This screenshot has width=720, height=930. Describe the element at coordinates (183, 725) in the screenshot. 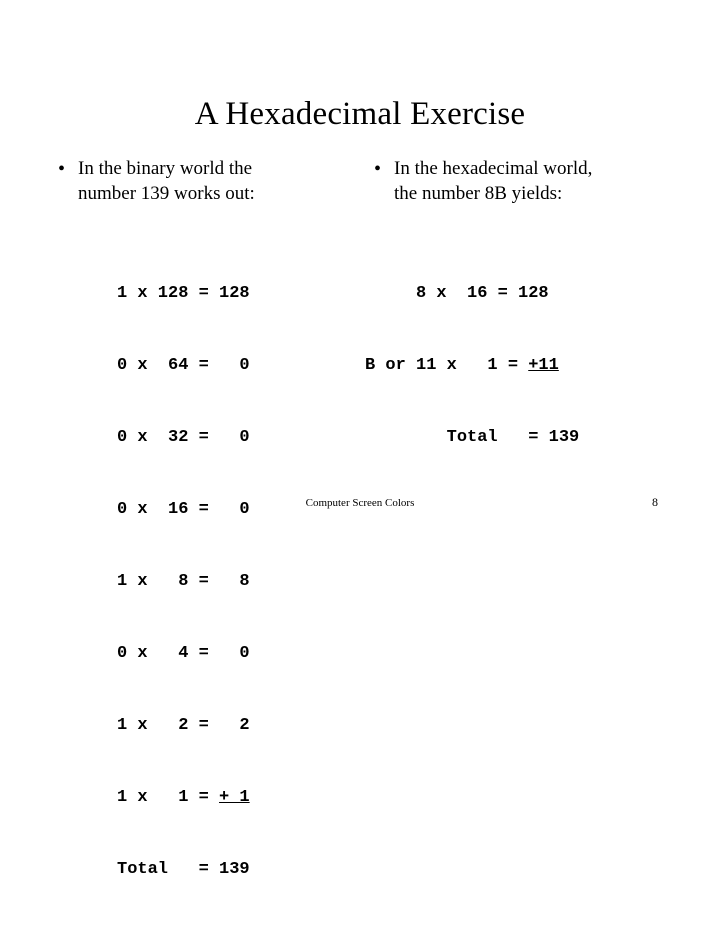

I see `table-row: 1 x 2 = 2` at that location.